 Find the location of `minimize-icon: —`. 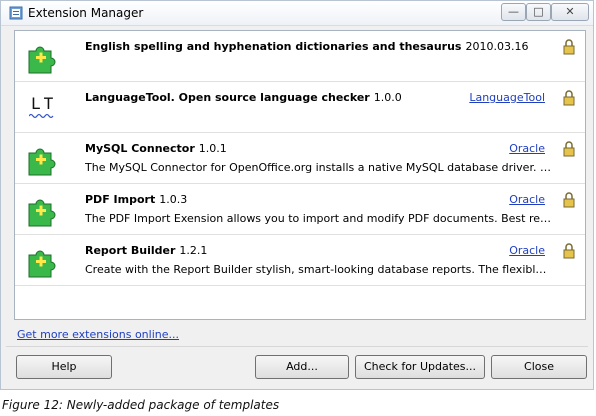

minimize-icon: — is located at coordinates (513, 11).